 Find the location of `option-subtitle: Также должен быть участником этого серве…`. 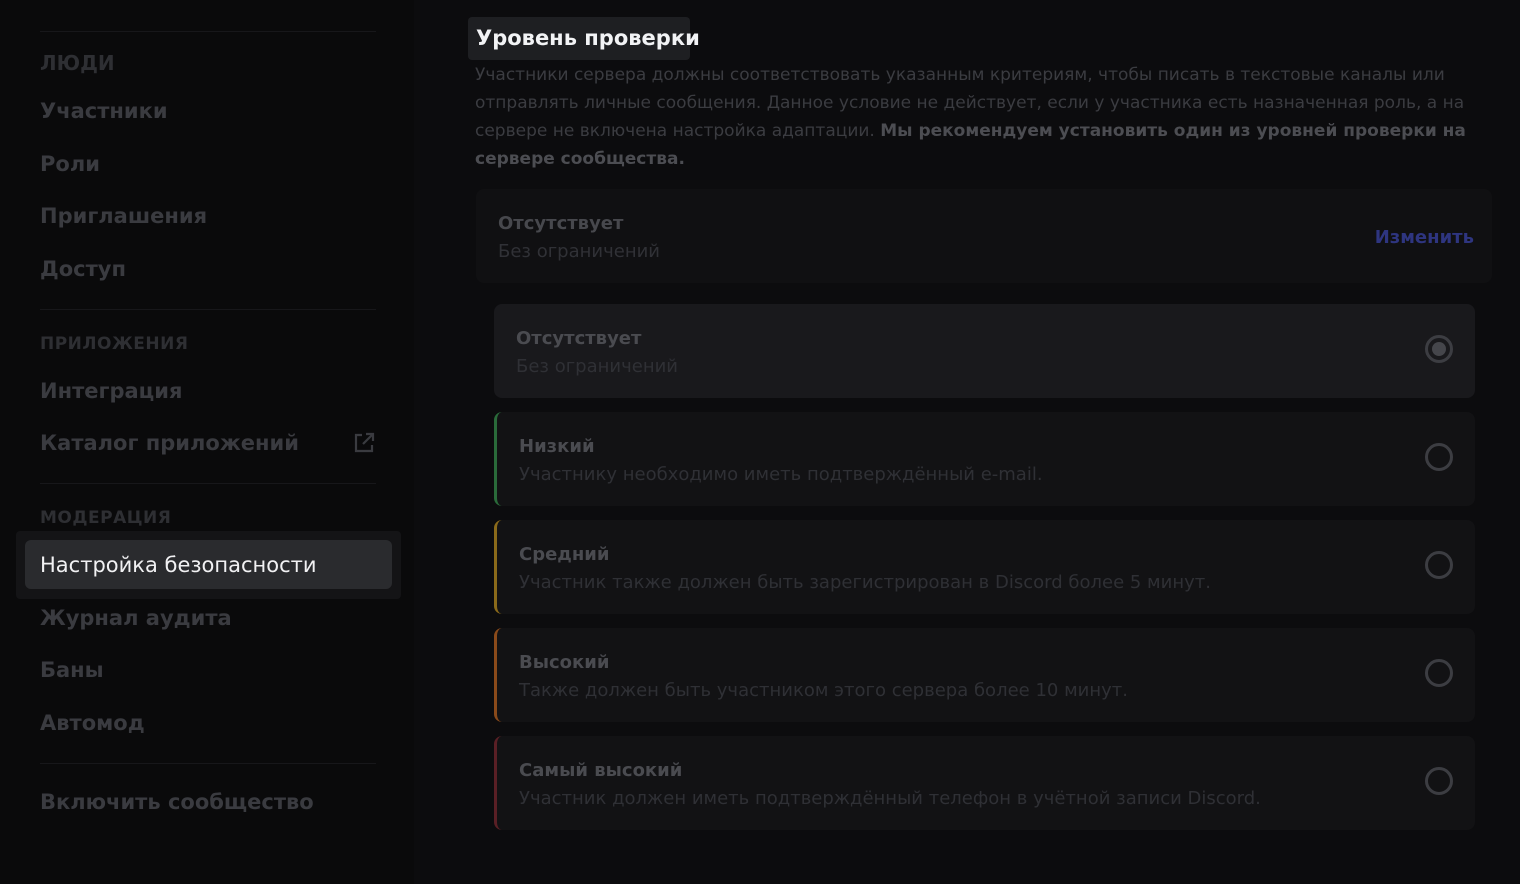

option-subtitle: Также должен быть участником этого серве… is located at coordinates (823, 690).